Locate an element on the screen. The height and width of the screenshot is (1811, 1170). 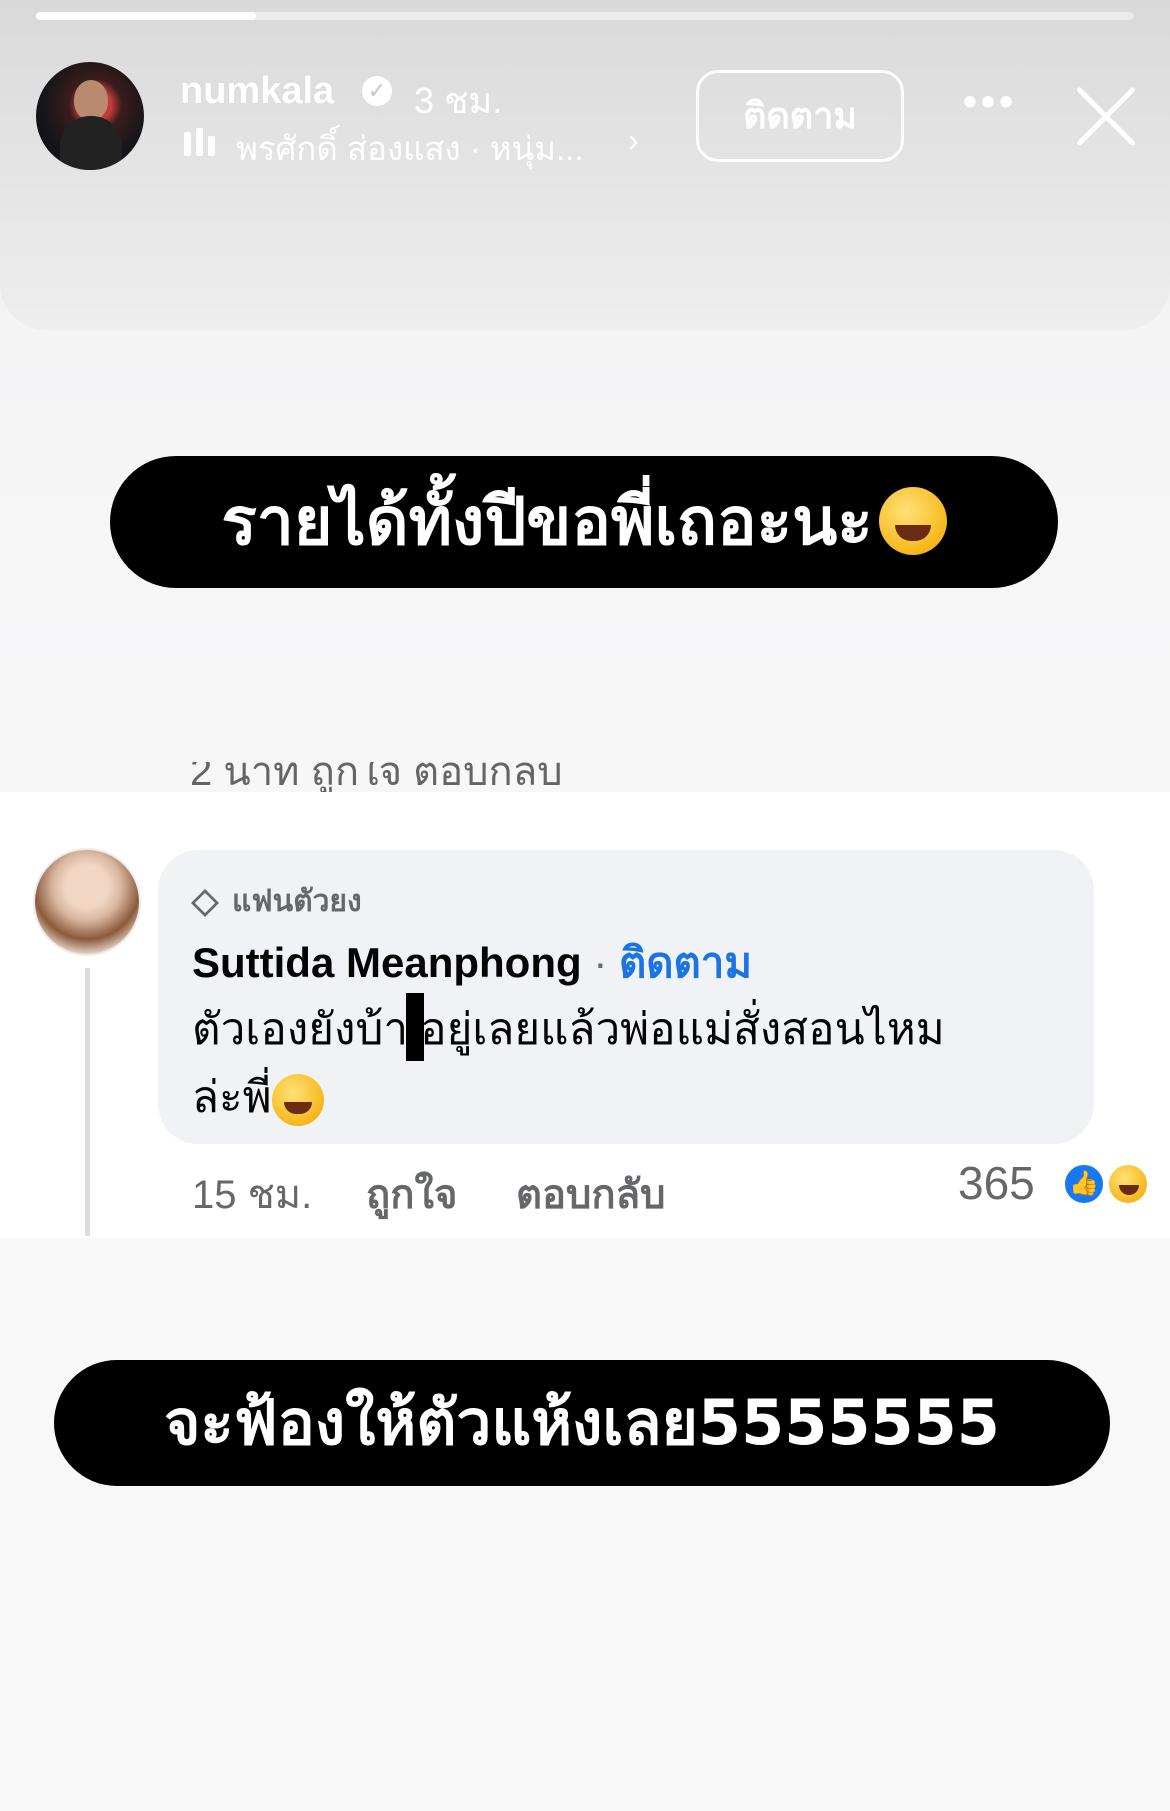
commenter-name: Suttida Meanphong is located at coordinates (387, 962).